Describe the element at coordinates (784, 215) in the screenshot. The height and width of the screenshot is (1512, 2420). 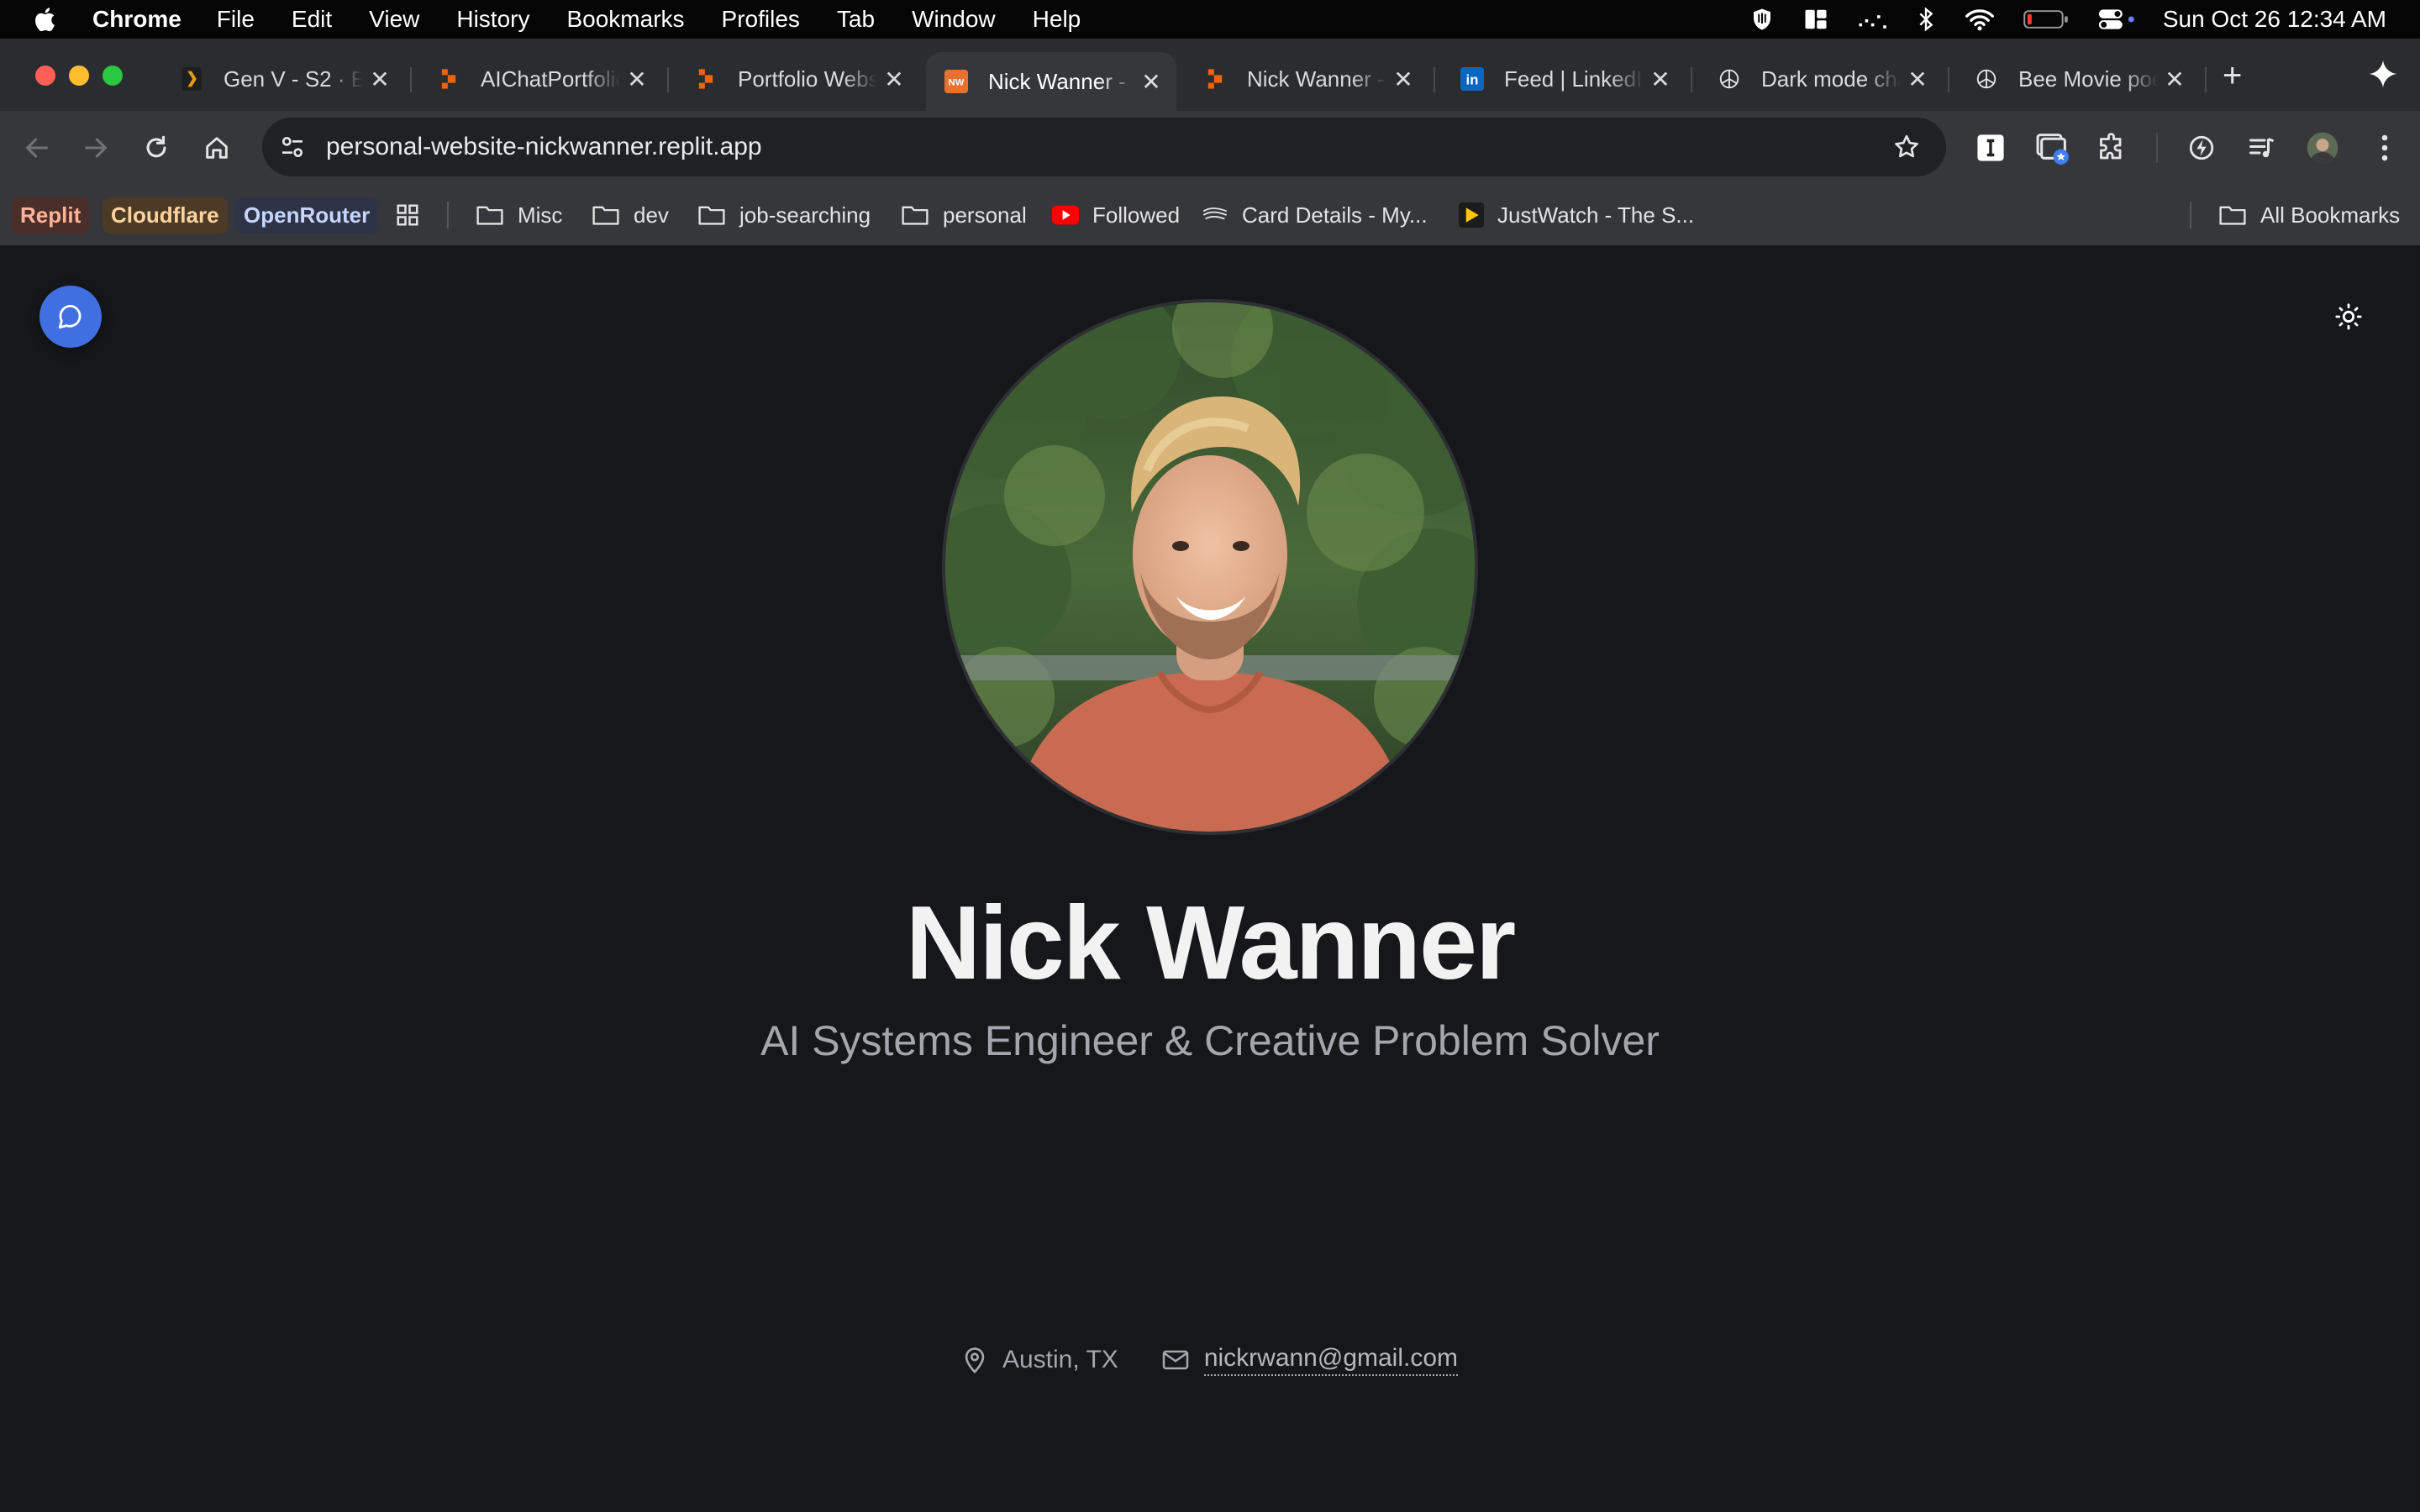
I see `bookmark-folder-job-searching: job-searching` at that location.